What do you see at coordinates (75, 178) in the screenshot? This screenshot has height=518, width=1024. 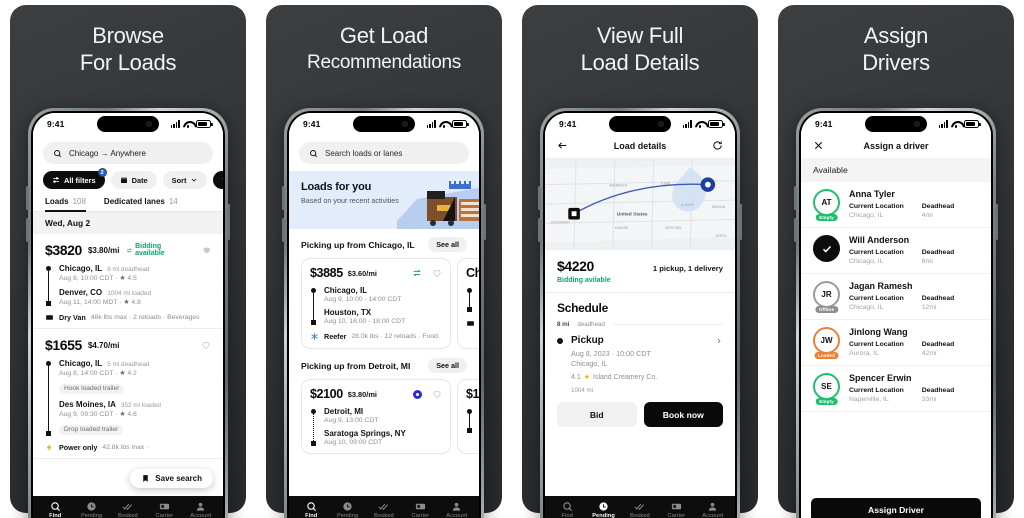 I see `chip-all-filters: All filters 2` at bounding box center [75, 178].